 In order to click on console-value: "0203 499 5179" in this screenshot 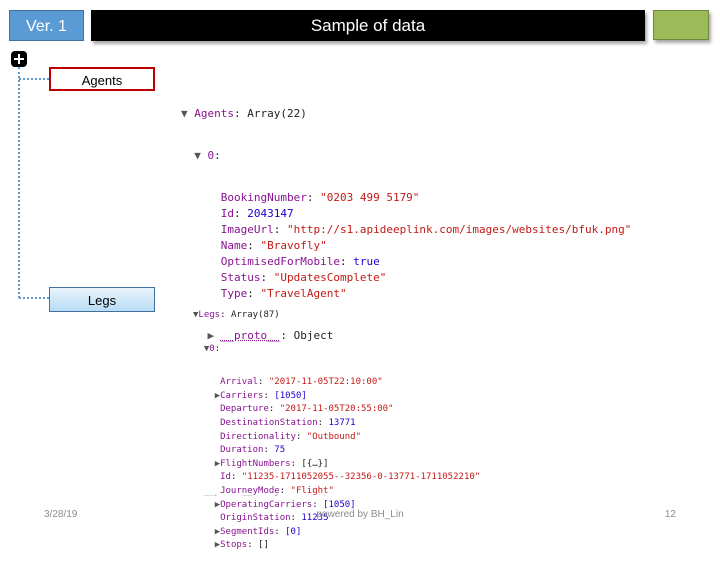, I will do `click(370, 197)`.